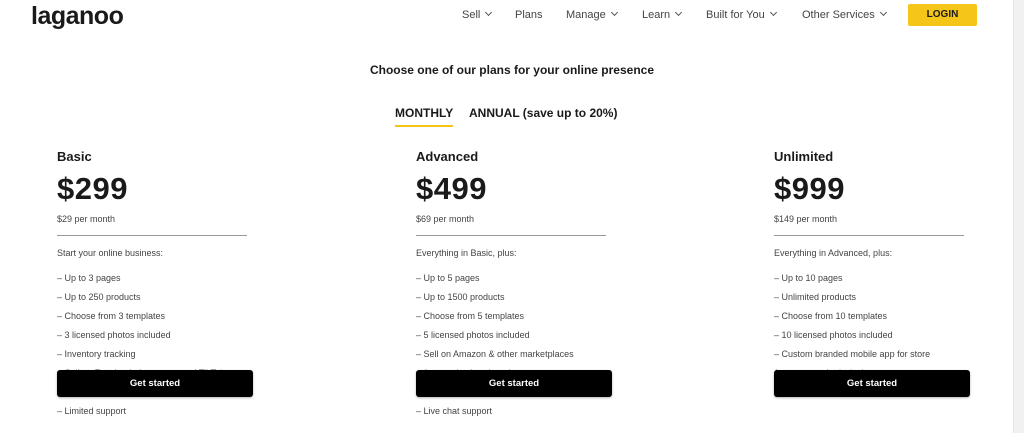 The image size is (1024, 433). I want to click on plan-monthly-note: $69 per month, so click(445, 219).